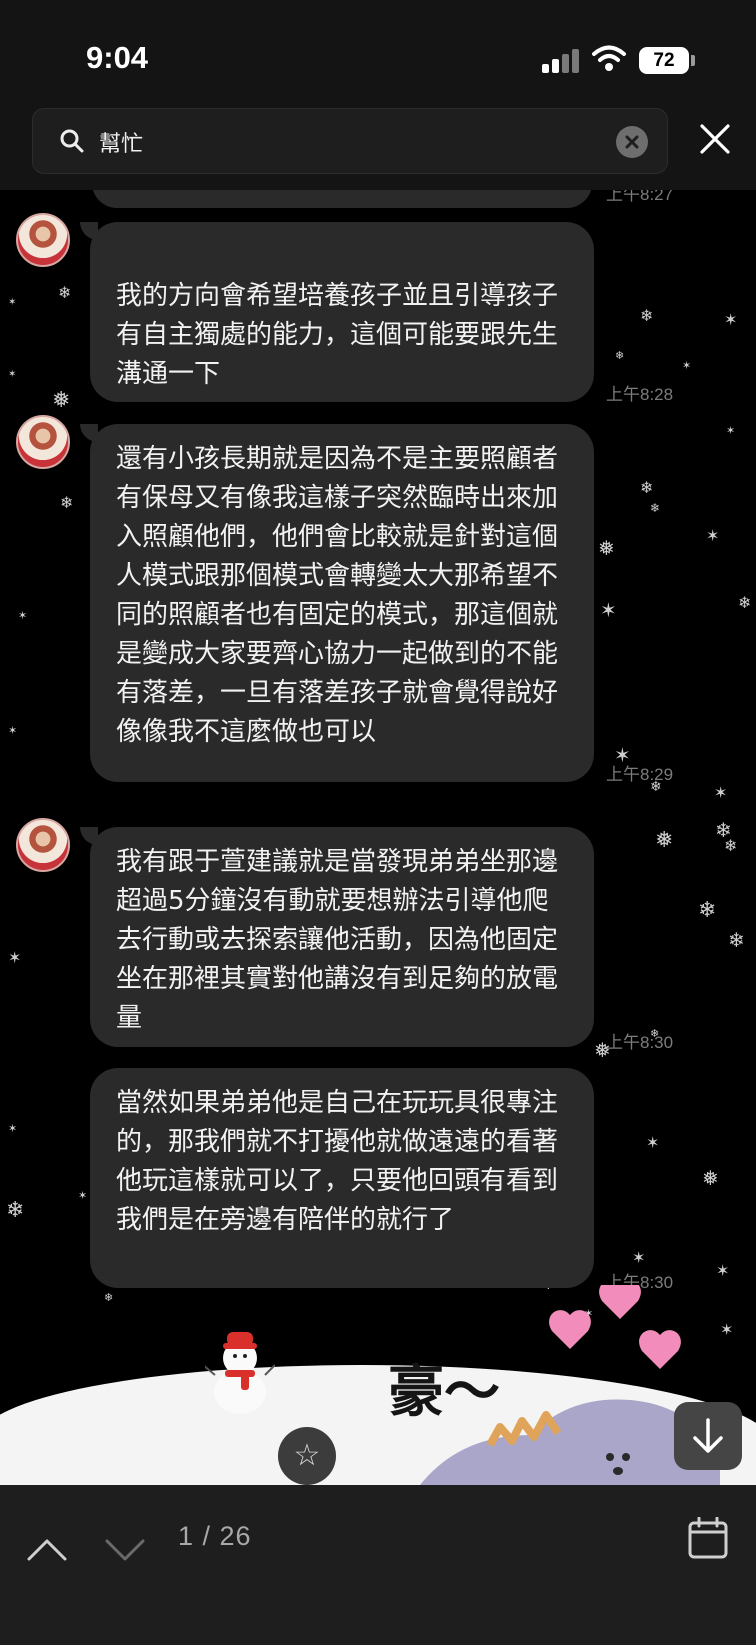 The width and height of the screenshot is (756, 1645). I want to click on message-bubble: 我的方向會希望培養孩子並且引導孩子有自主獨處的能力，這個可能要跟先生溝通一下, so click(342, 312).